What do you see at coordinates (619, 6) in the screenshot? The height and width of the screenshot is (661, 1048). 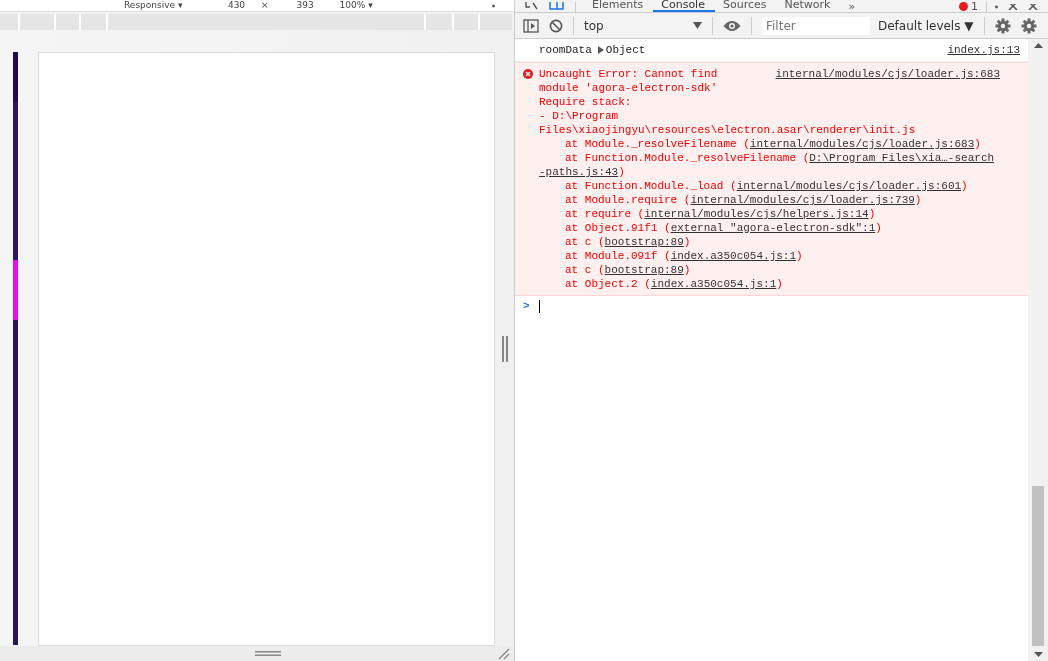 I see `devtools-tab: Elements` at bounding box center [619, 6].